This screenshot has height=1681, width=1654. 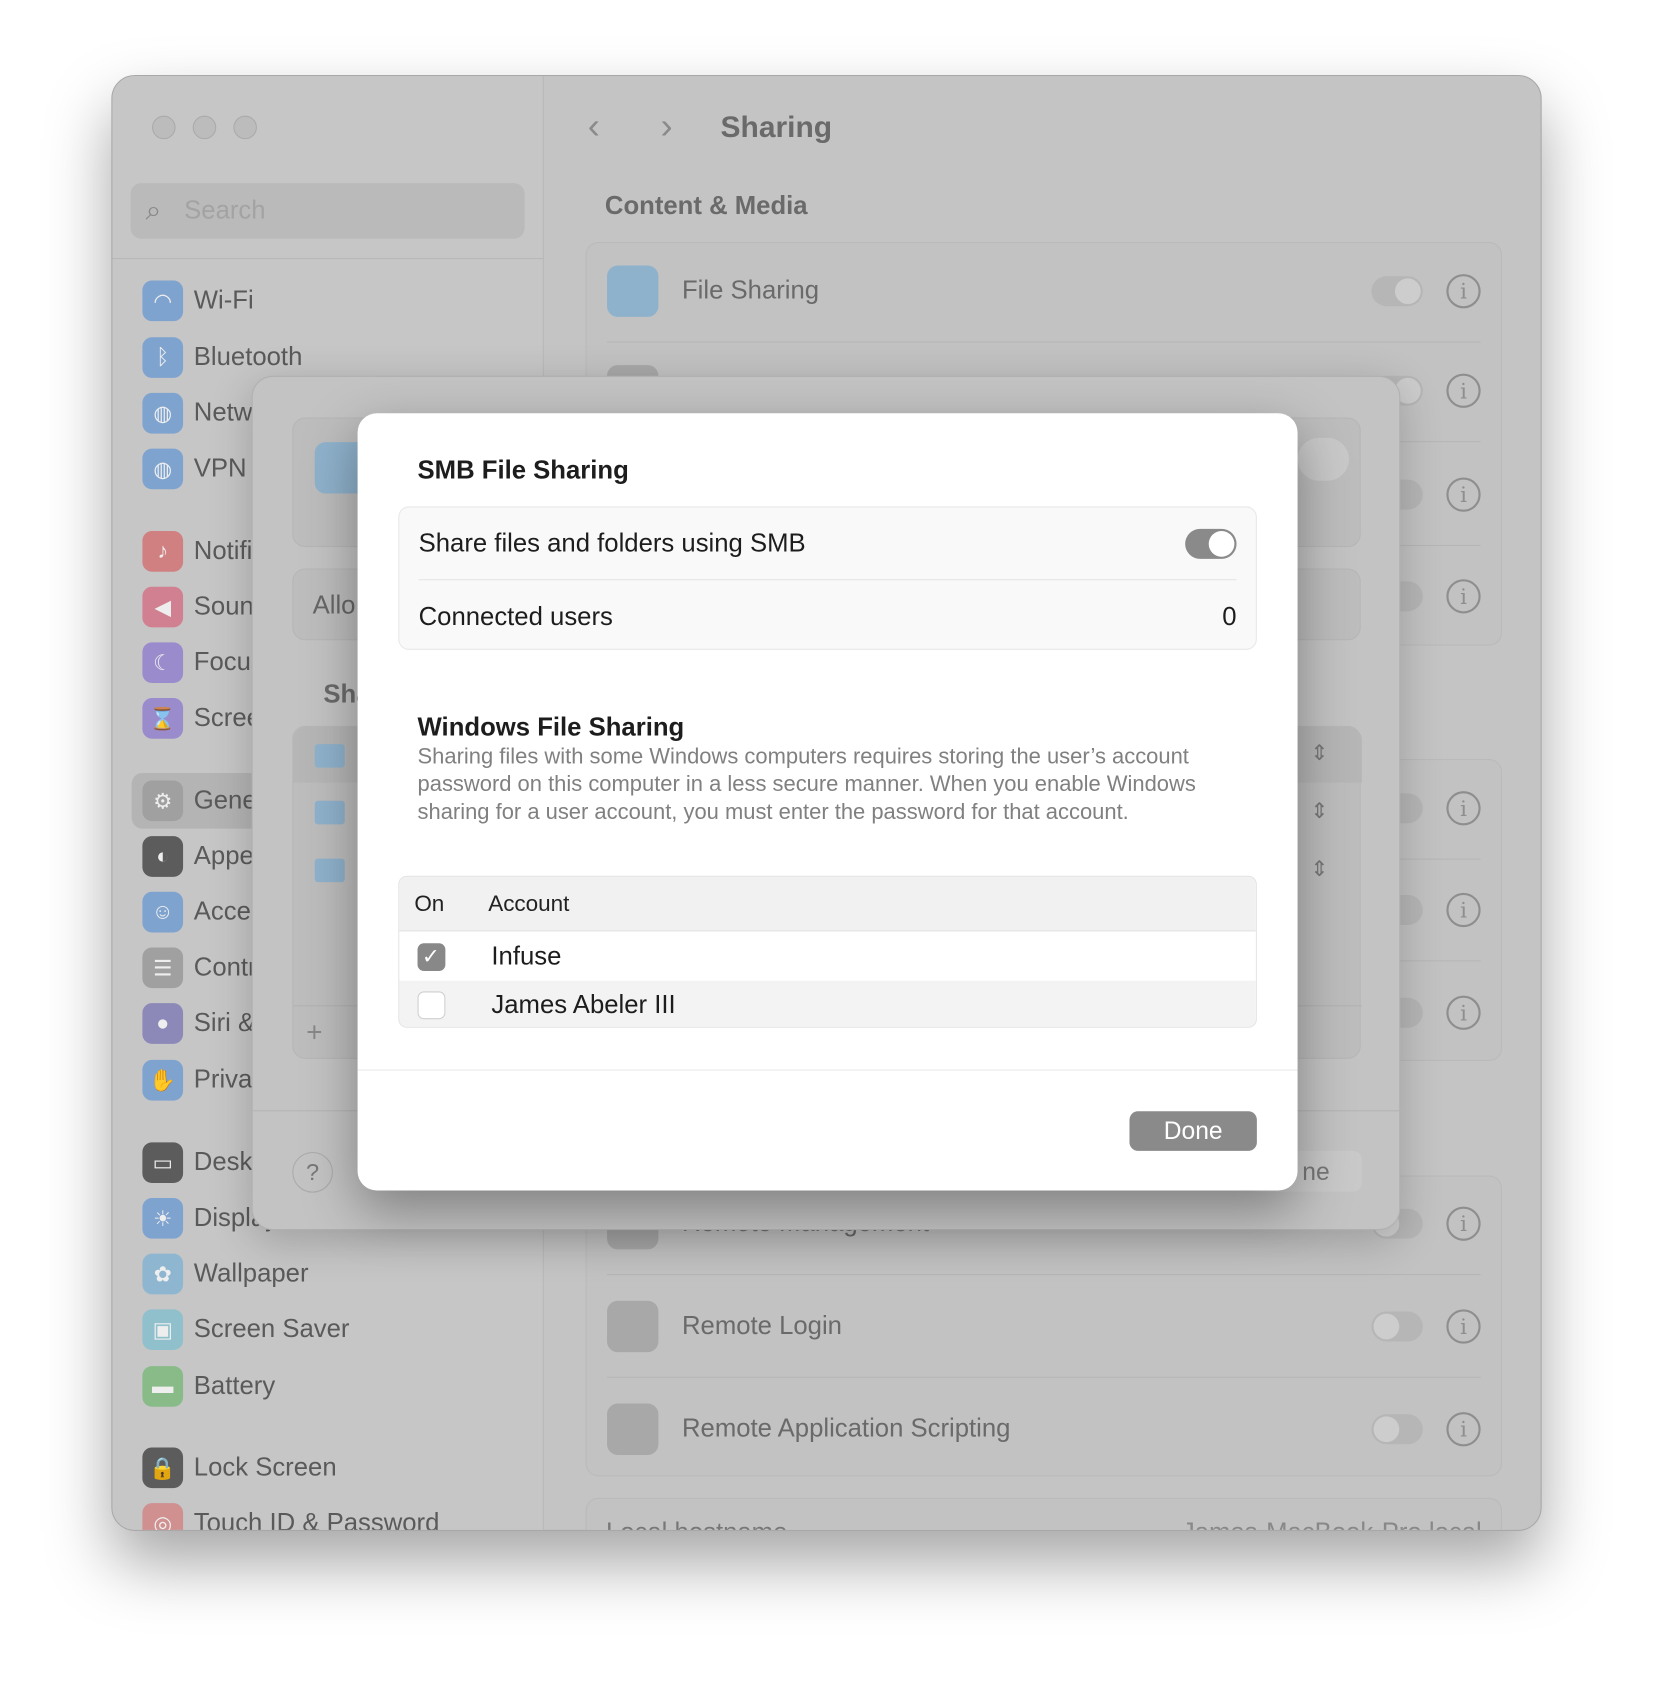 I want to click on screensaver-icon: ▣, so click(x=163, y=1330).